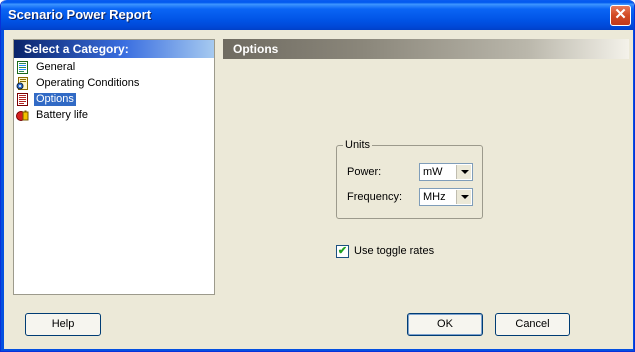 The image size is (635, 352). What do you see at coordinates (22, 99) in the screenshot?
I see `options-document-icon` at bounding box center [22, 99].